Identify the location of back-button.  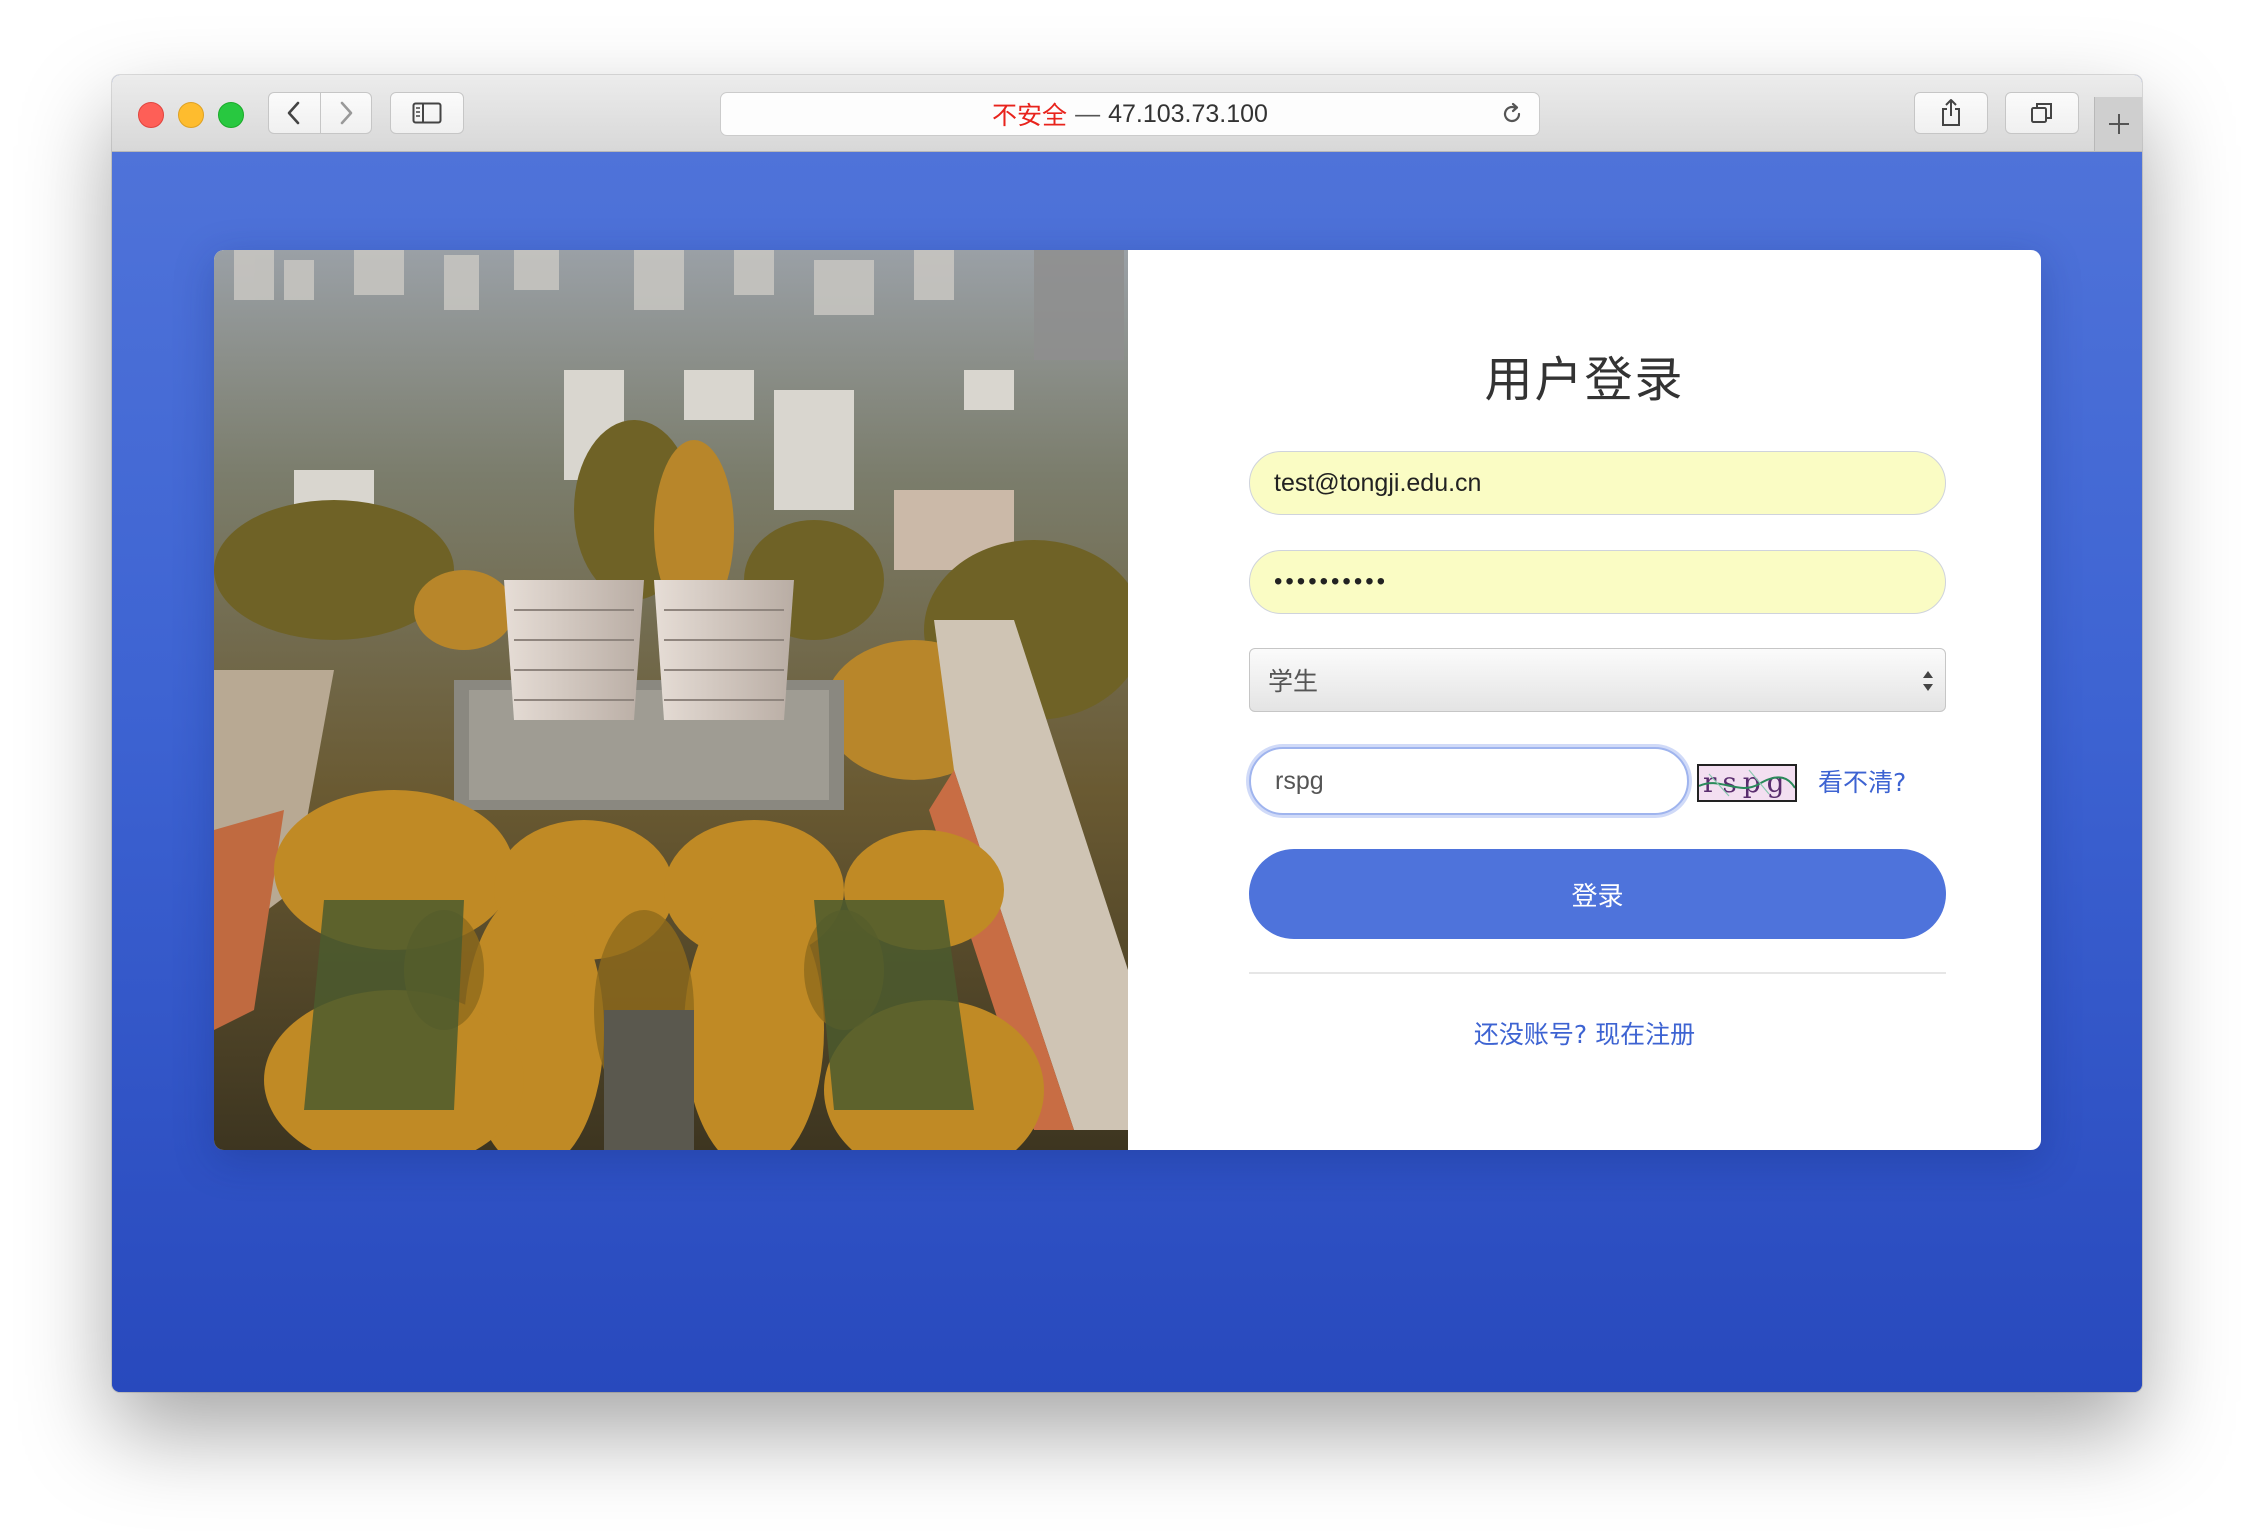
(294, 113).